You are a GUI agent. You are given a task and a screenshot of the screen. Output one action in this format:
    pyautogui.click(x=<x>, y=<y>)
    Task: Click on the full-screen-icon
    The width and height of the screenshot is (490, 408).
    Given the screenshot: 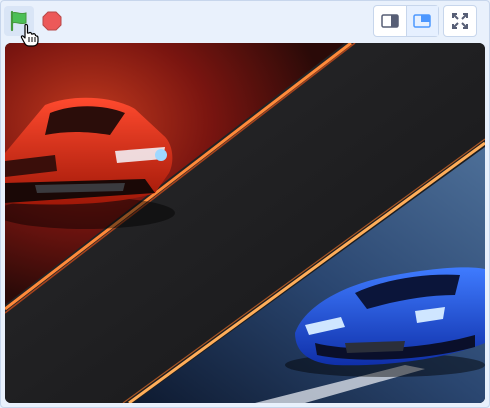 What is the action you would take?
    pyautogui.click(x=460, y=21)
    